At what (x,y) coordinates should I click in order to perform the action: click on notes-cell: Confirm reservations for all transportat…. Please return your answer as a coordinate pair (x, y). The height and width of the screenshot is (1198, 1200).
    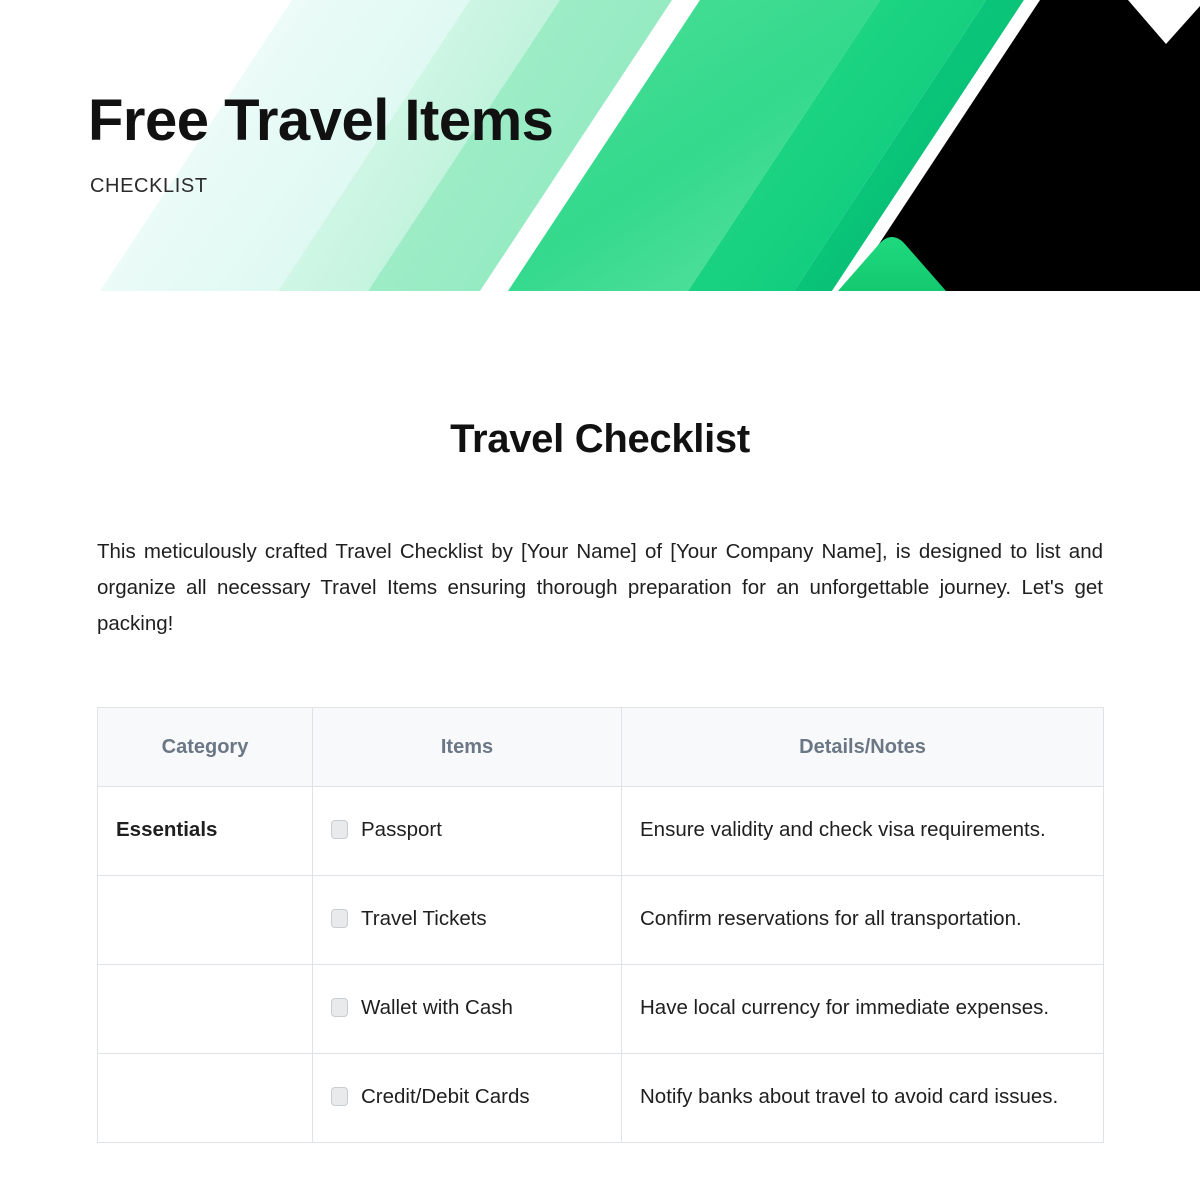
    Looking at the image, I should click on (862, 920).